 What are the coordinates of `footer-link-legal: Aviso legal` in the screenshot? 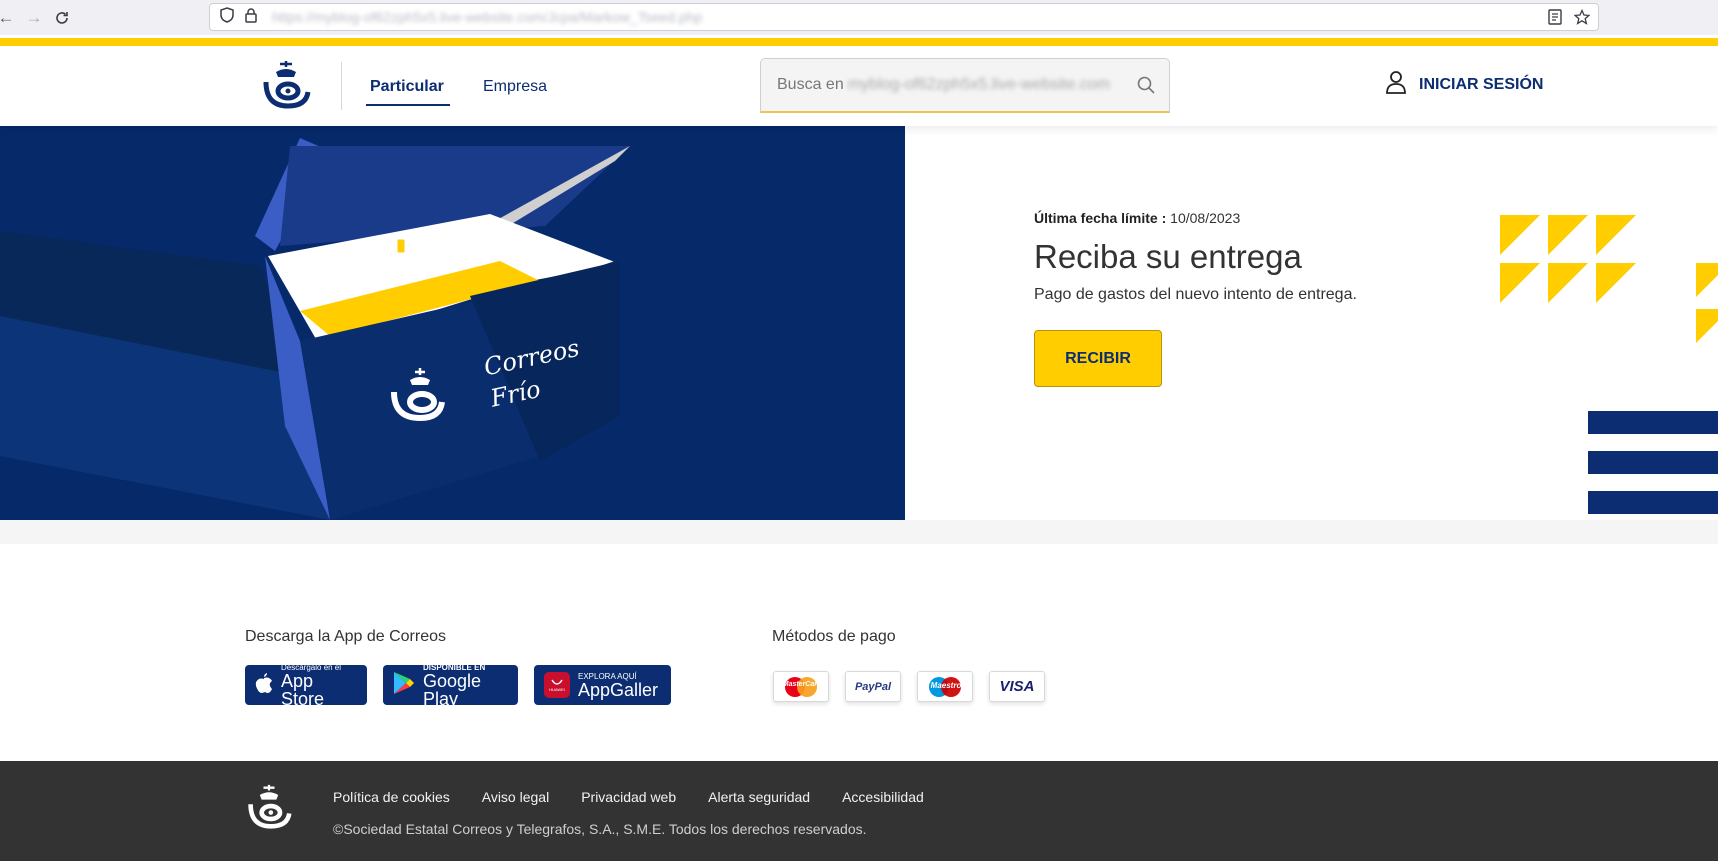 It's located at (515, 797).